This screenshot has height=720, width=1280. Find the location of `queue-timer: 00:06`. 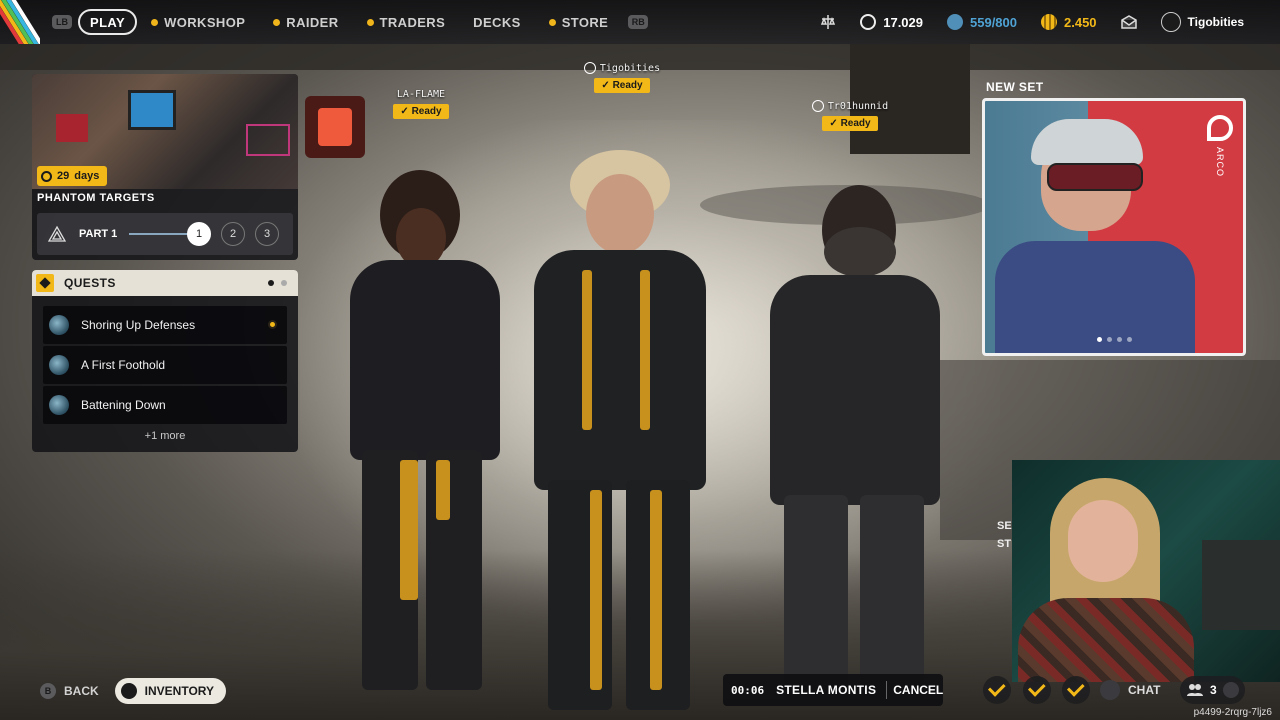

queue-timer: 00:06 is located at coordinates (748, 690).